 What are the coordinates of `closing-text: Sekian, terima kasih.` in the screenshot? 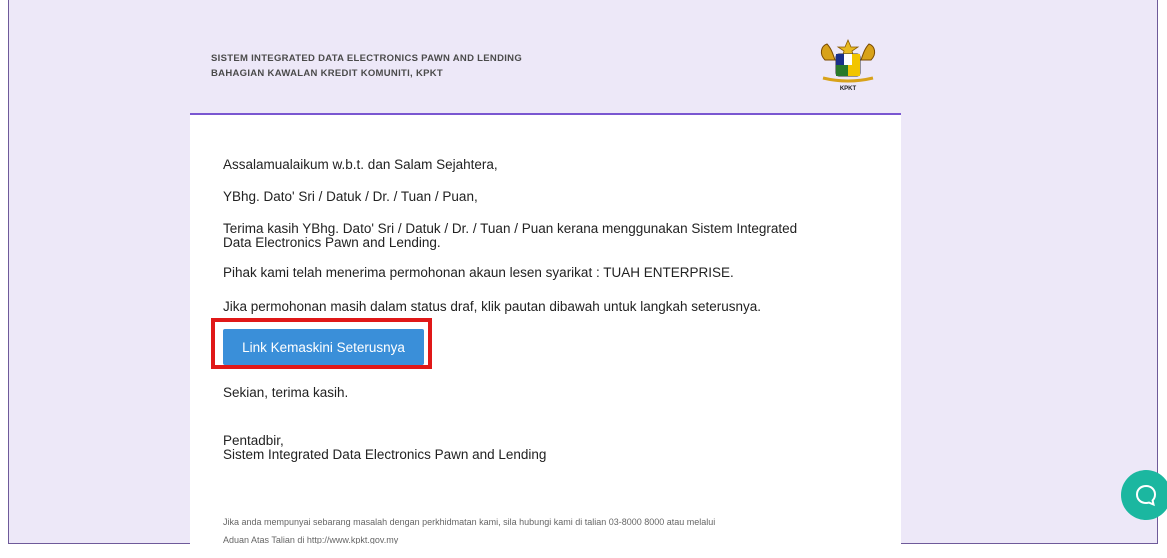 It's located at (286, 392).